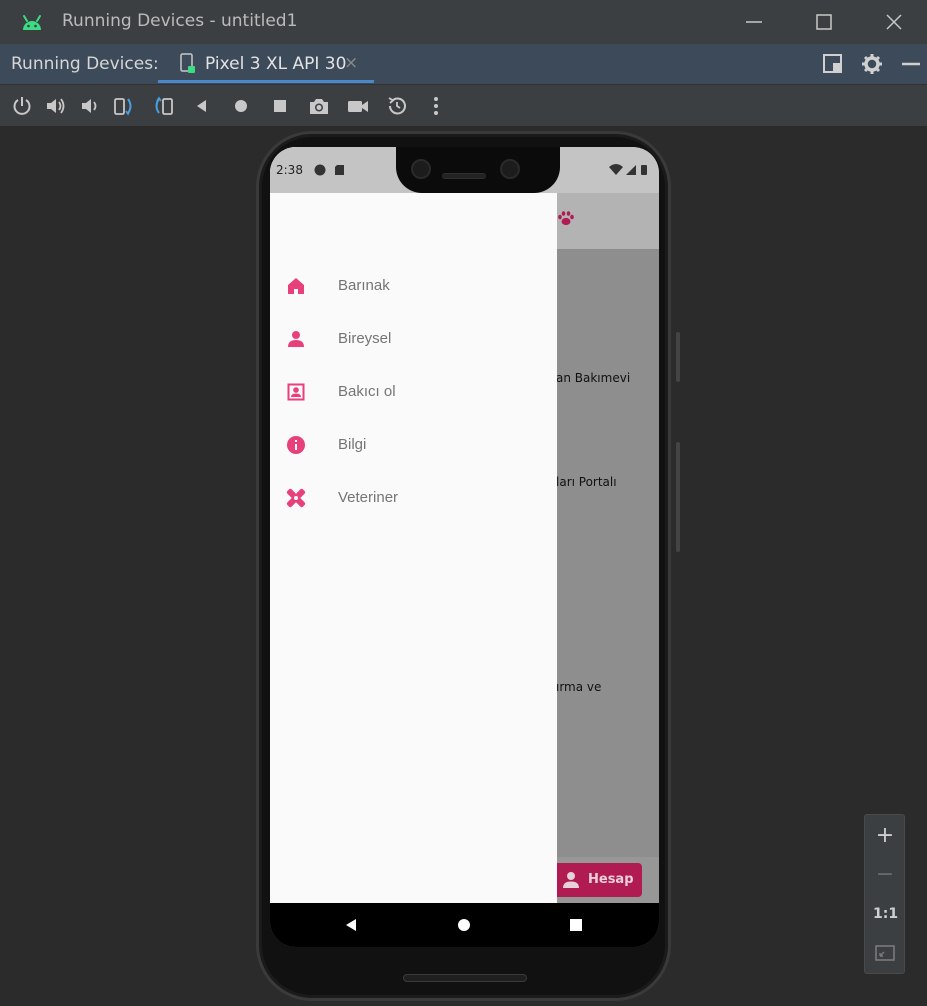 This screenshot has height=1006, width=927. What do you see at coordinates (463, 105) in the screenshot?
I see `device-toolbar` at bounding box center [463, 105].